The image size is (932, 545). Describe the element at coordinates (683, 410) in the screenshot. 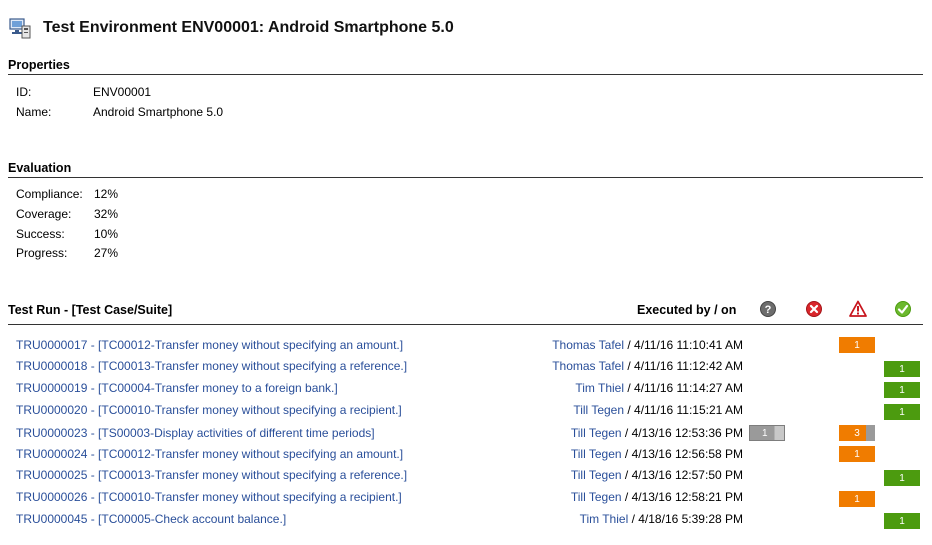

I see `executed-on: / 4/11/16 11:15:21 AM` at that location.